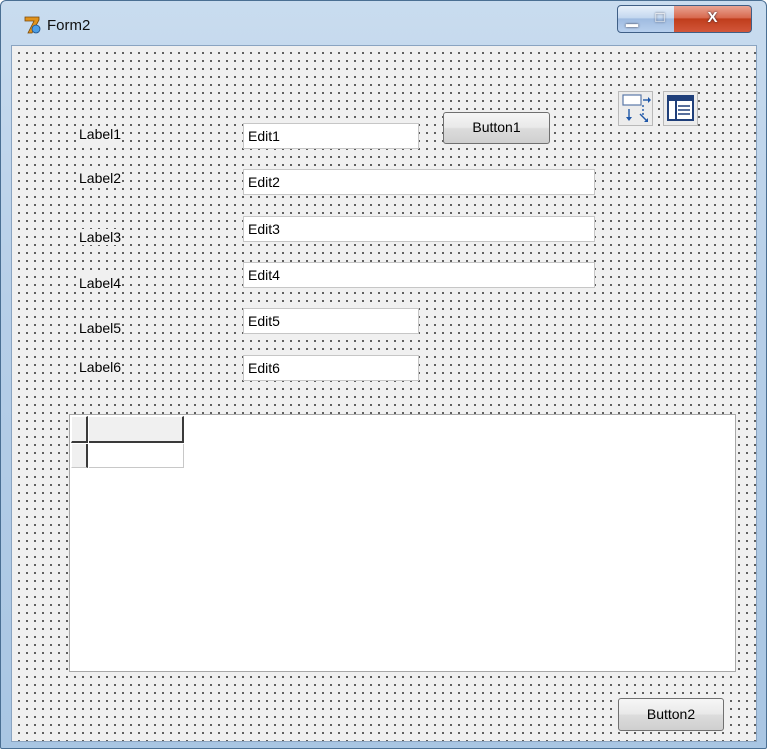 Image resolution: width=767 pixels, height=749 pixels. I want to click on grid-fixed-row-cell, so click(79, 456).